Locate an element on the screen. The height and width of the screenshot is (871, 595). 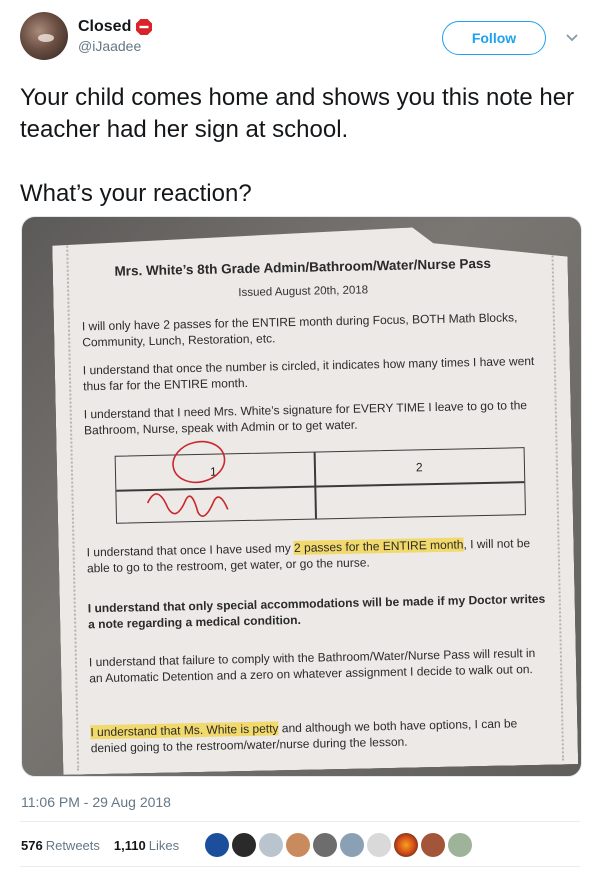
used-passes-highlight: 2 passes for the ENTIRE month is located at coordinates (378, 546).